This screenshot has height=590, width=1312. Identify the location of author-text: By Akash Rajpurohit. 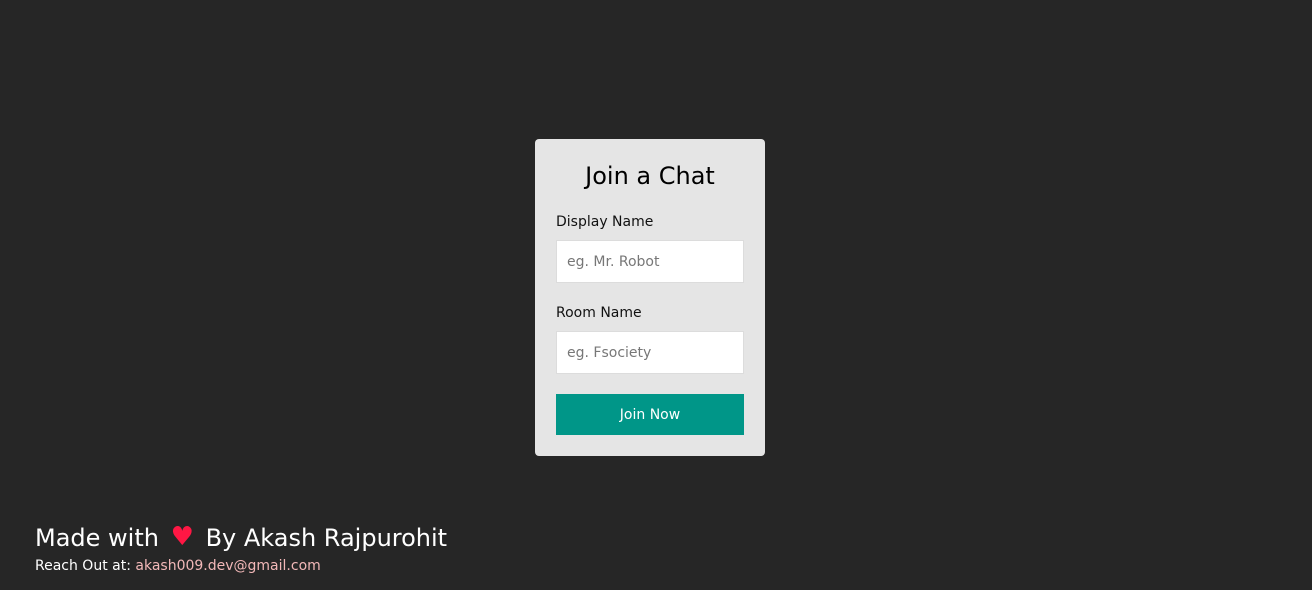
(326, 538).